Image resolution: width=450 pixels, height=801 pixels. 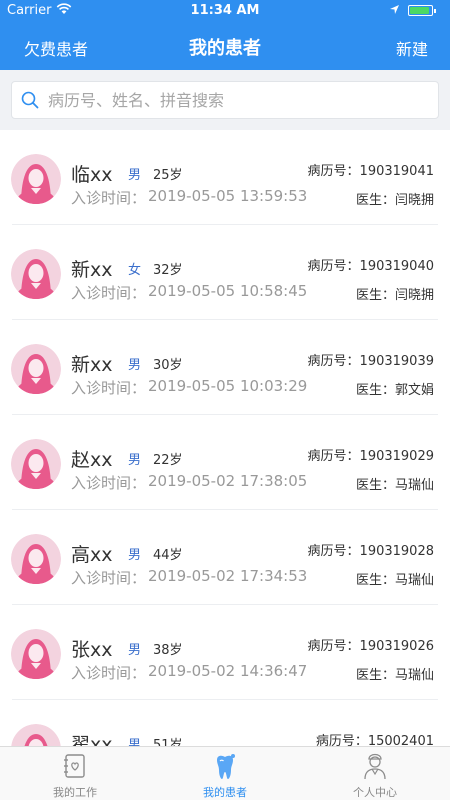 I want to click on tab-label: 我的工作, so click(x=75, y=792).